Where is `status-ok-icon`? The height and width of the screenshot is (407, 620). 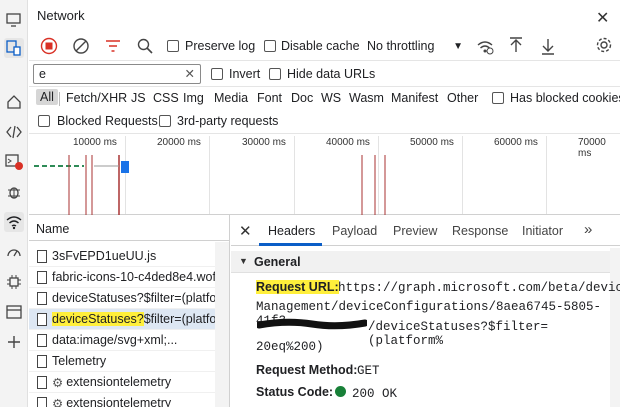
status-ok-icon is located at coordinates (340, 393).